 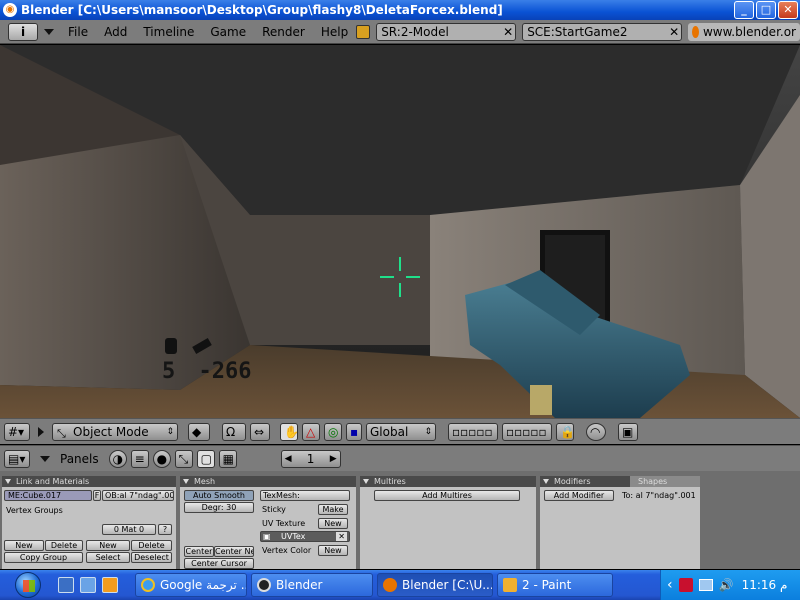 What do you see at coordinates (759, 585) in the screenshot?
I see `clock-time: 11:16` at bounding box center [759, 585].